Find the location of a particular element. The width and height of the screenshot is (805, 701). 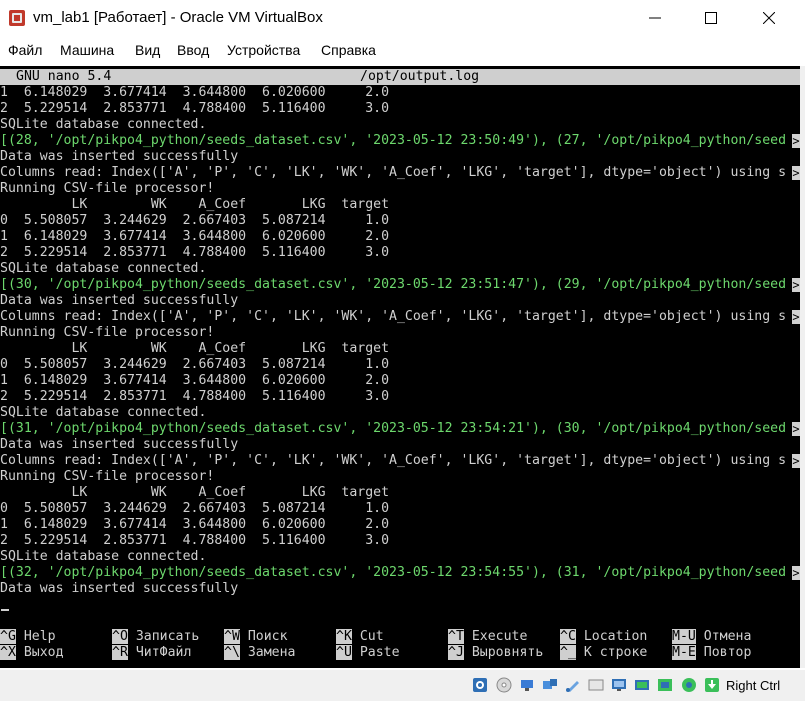

menu-view: Вид is located at coordinates (147, 50).